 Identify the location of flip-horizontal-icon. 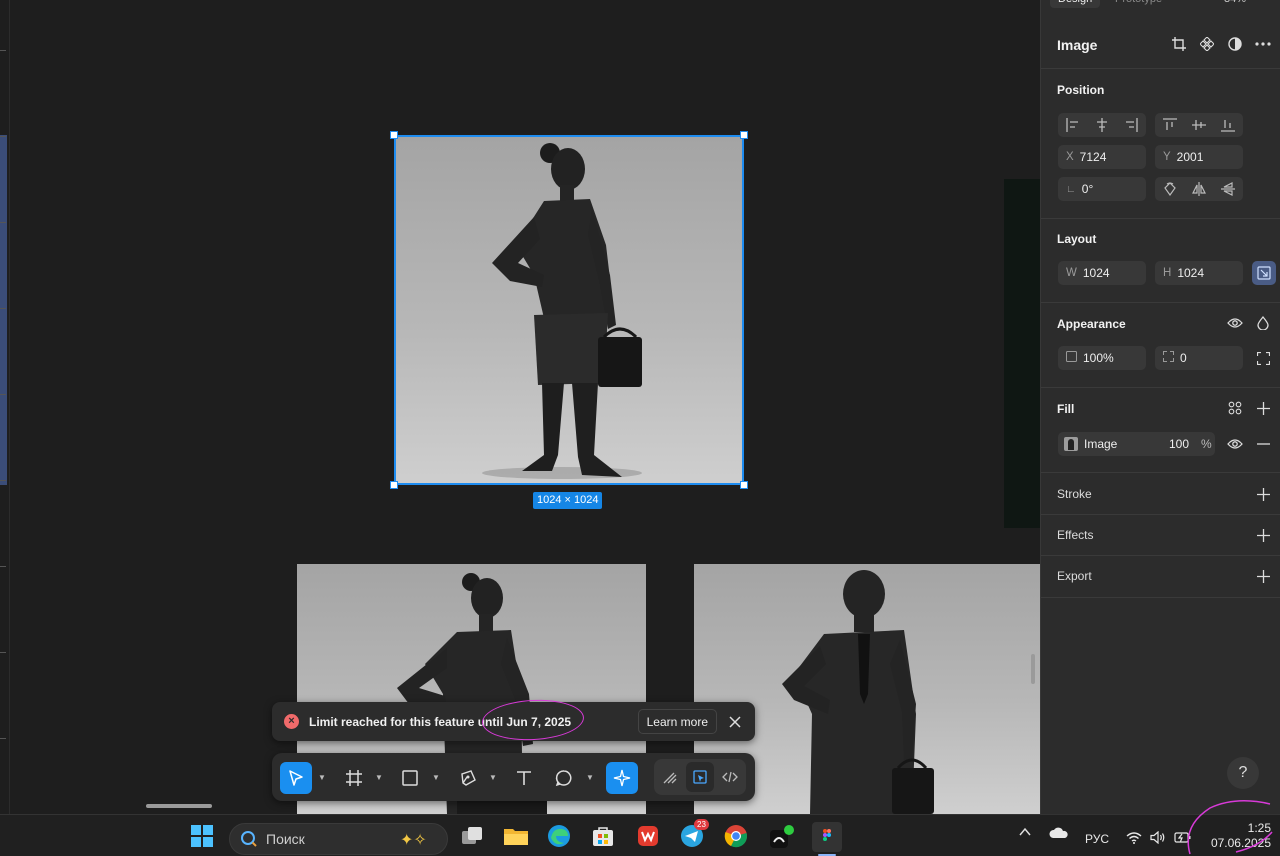
(1198, 189).